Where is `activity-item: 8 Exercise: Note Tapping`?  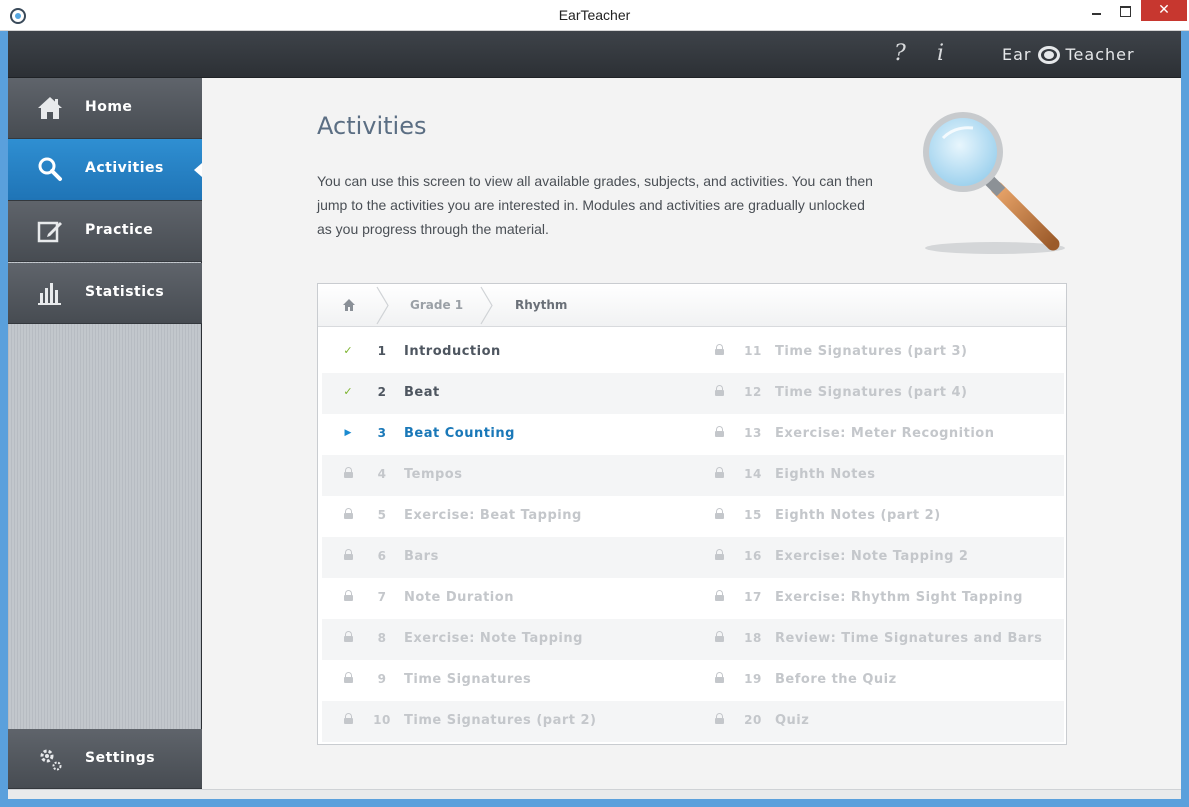
activity-item: 8 Exercise: Note Tapping is located at coordinates (502, 639).